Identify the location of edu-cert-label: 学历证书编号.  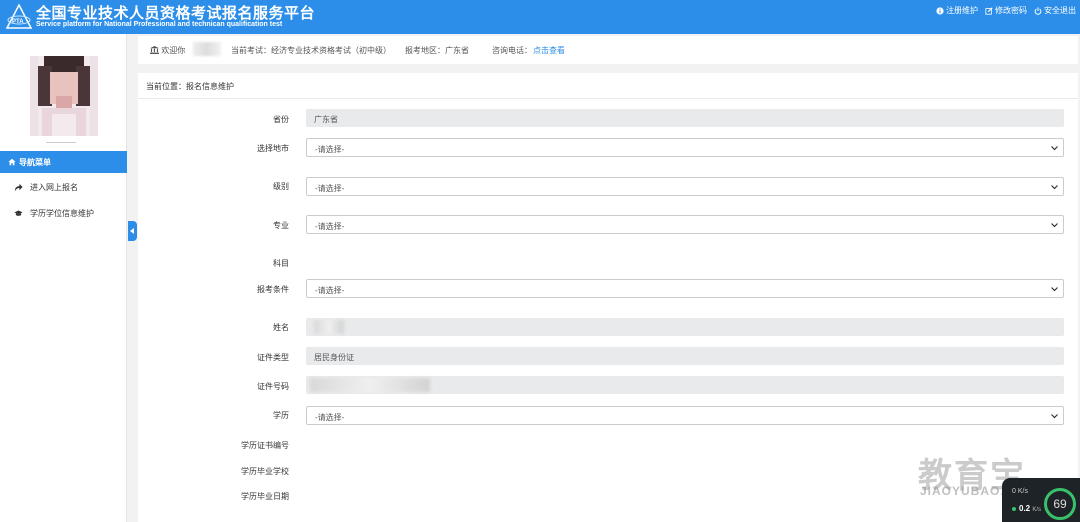
(265, 445).